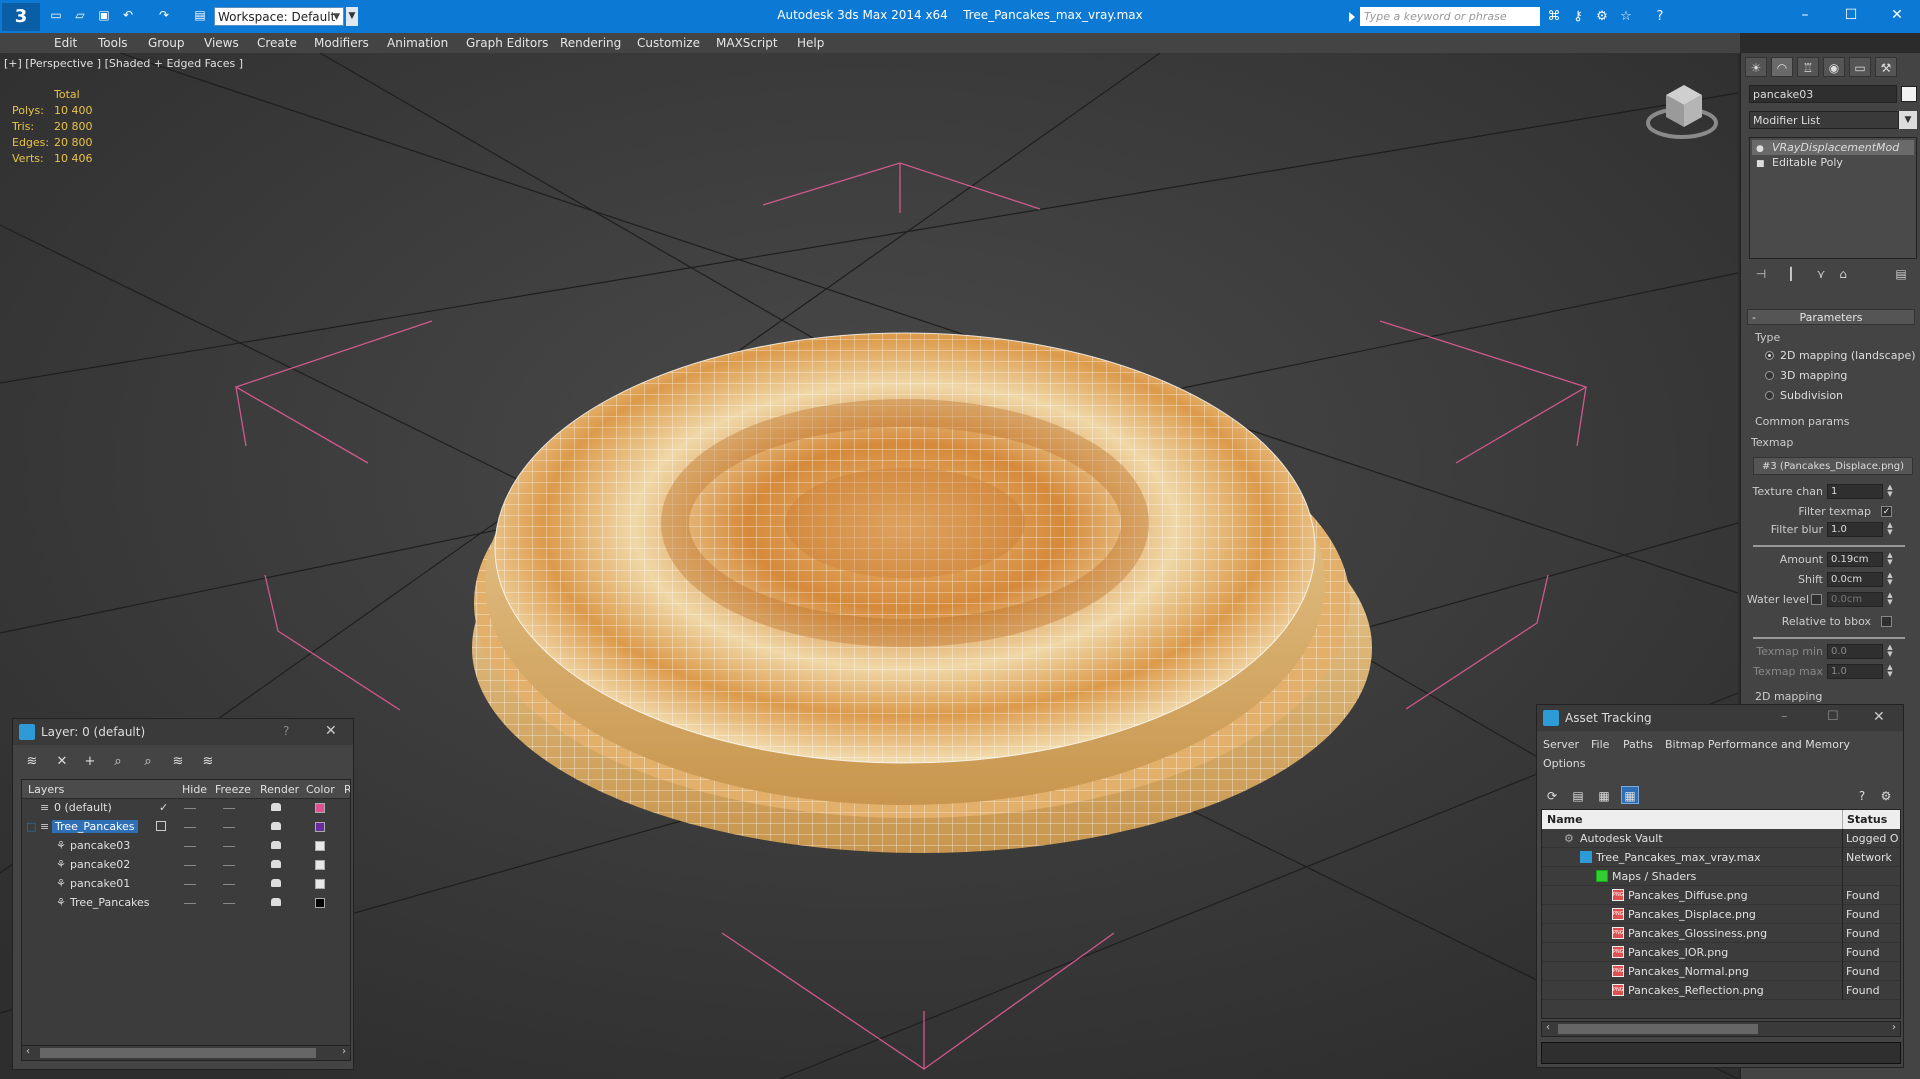 This screenshot has width=1920, height=1079. Describe the element at coordinates (1565, 819) in the screenshot. I see `col-name: Name` at that location.